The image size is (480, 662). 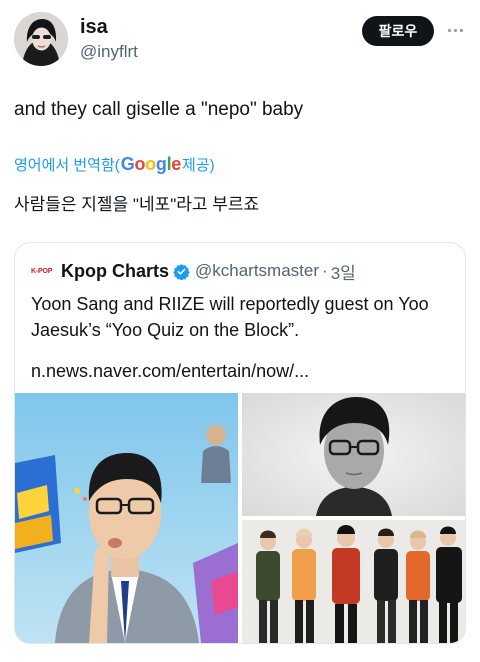 I want to click on translation-suffix: 제공), so click(x=198, y=165).